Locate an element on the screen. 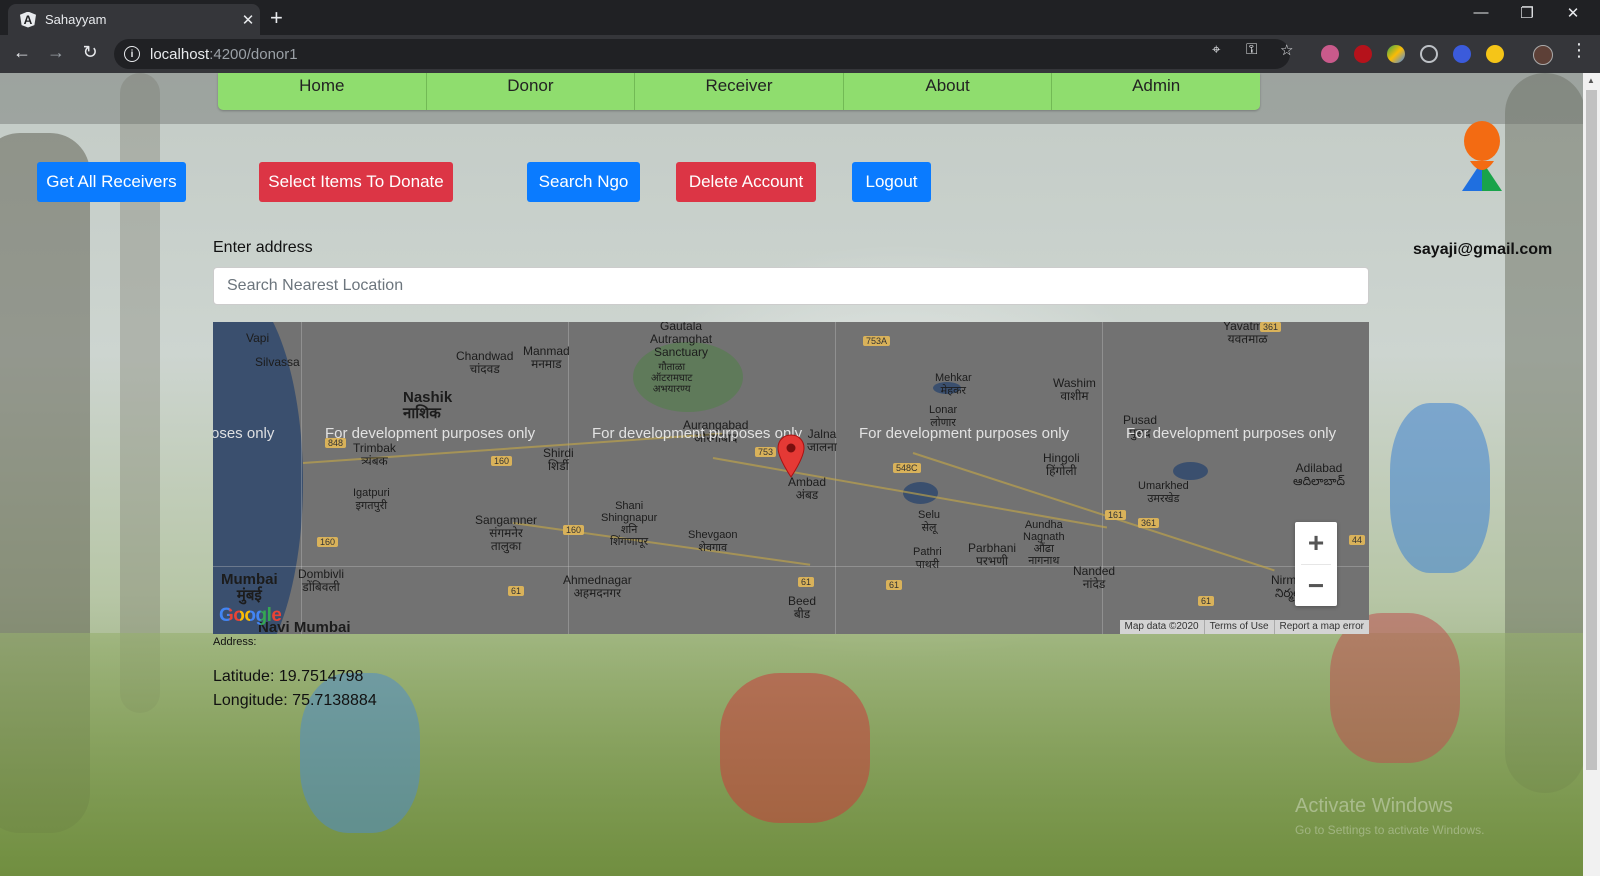 The width and height of the screenshot is (1600, 876). key-icon: ⚿ is located at coordinates (1251, 49).